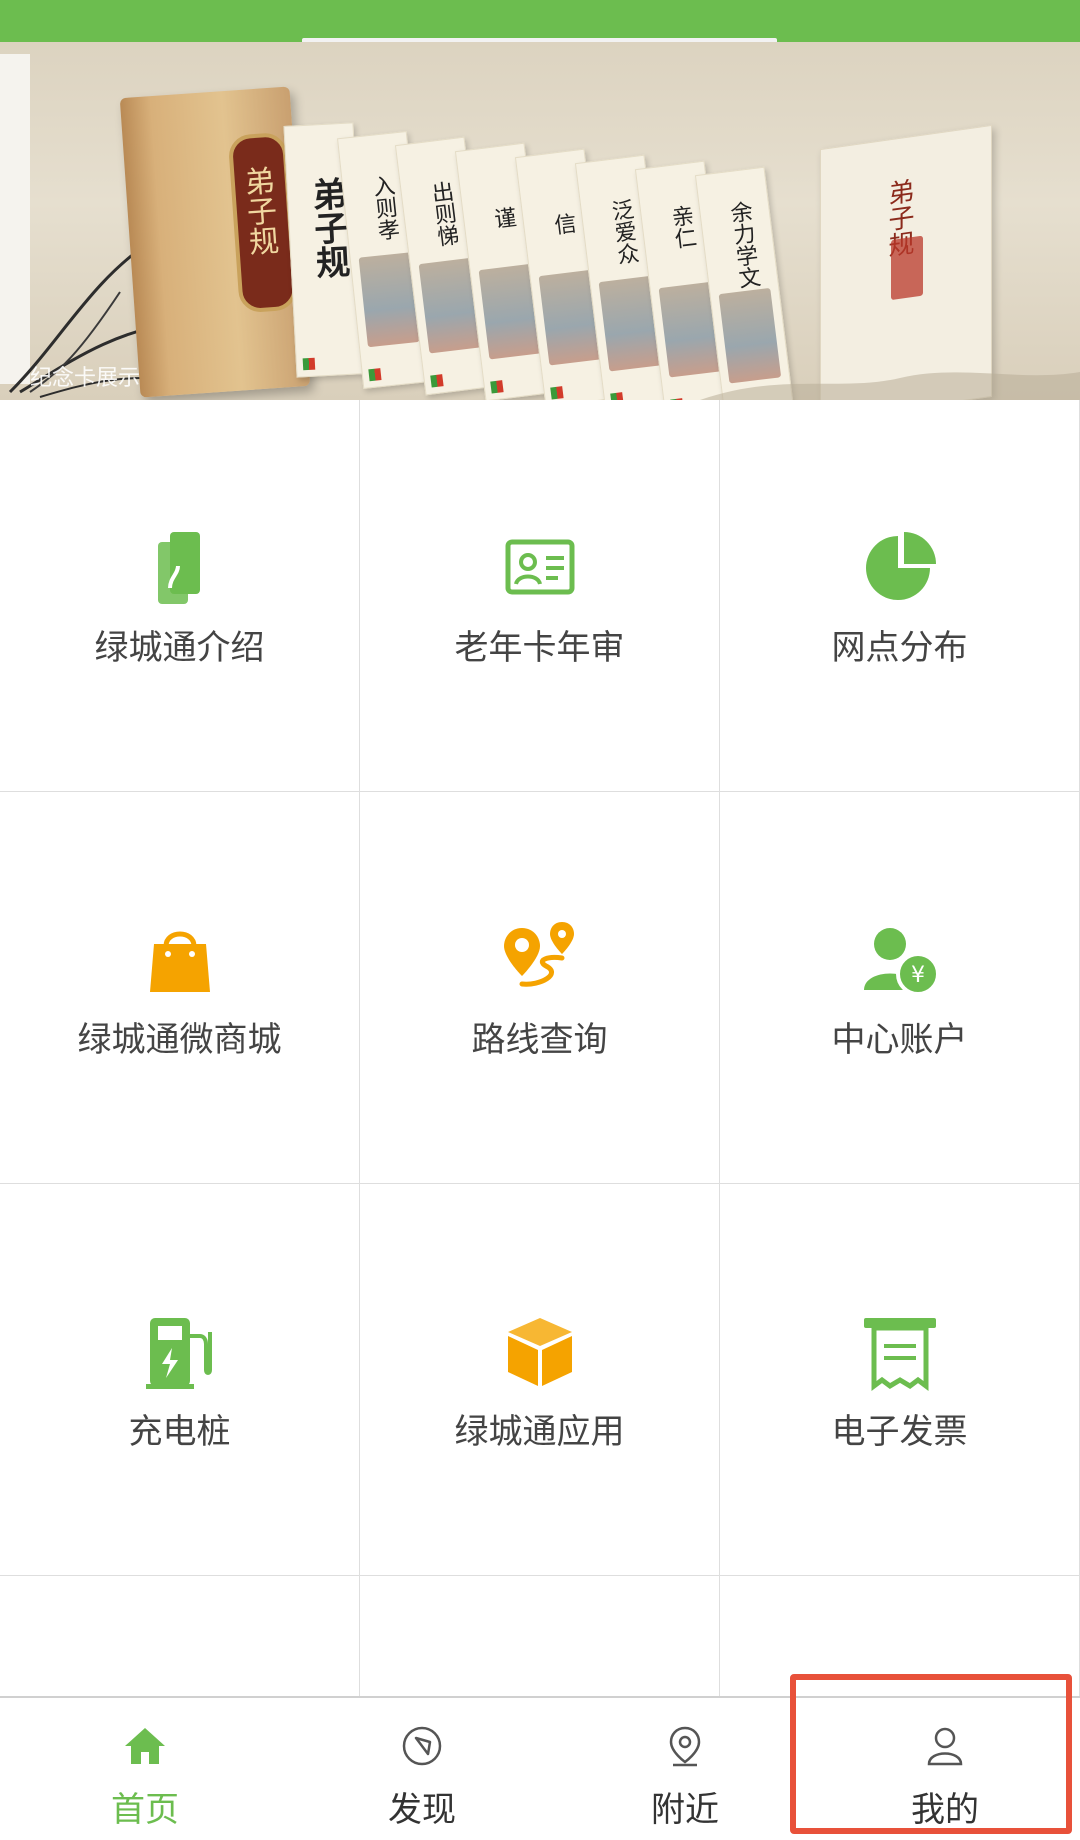 This screenshot has height=1840, width=1080. Describe the element at coordinates (422, 1769) in the screenshot. I see `tab-discover: 发现` at that location.